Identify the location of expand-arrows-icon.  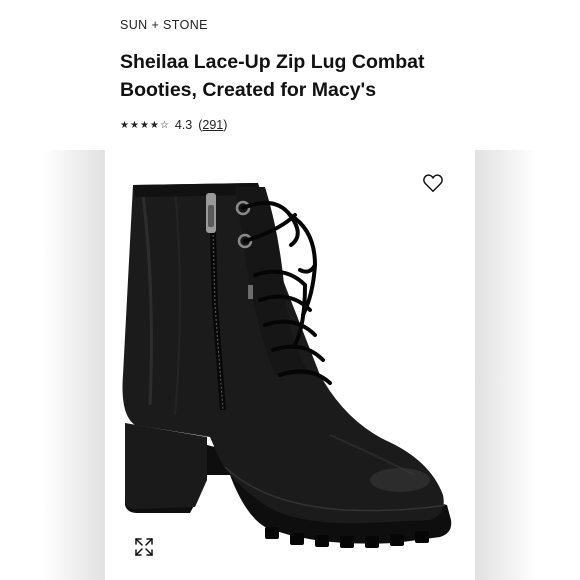
(144, 547).